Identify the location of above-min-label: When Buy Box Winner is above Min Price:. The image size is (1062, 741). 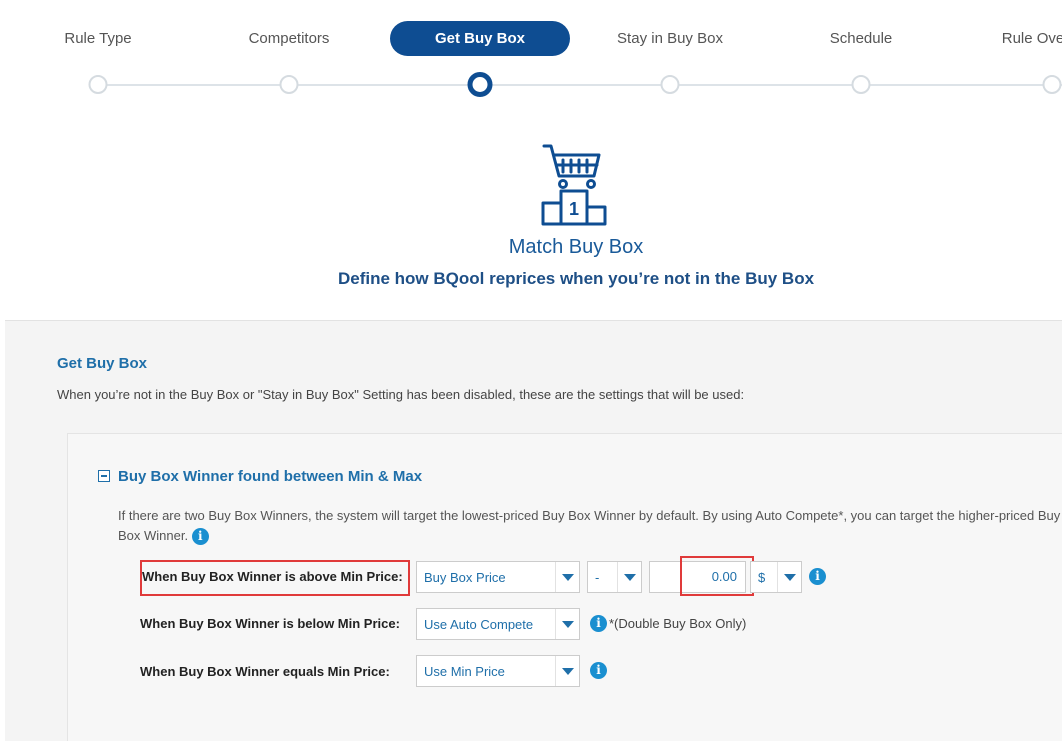
(272, 576).